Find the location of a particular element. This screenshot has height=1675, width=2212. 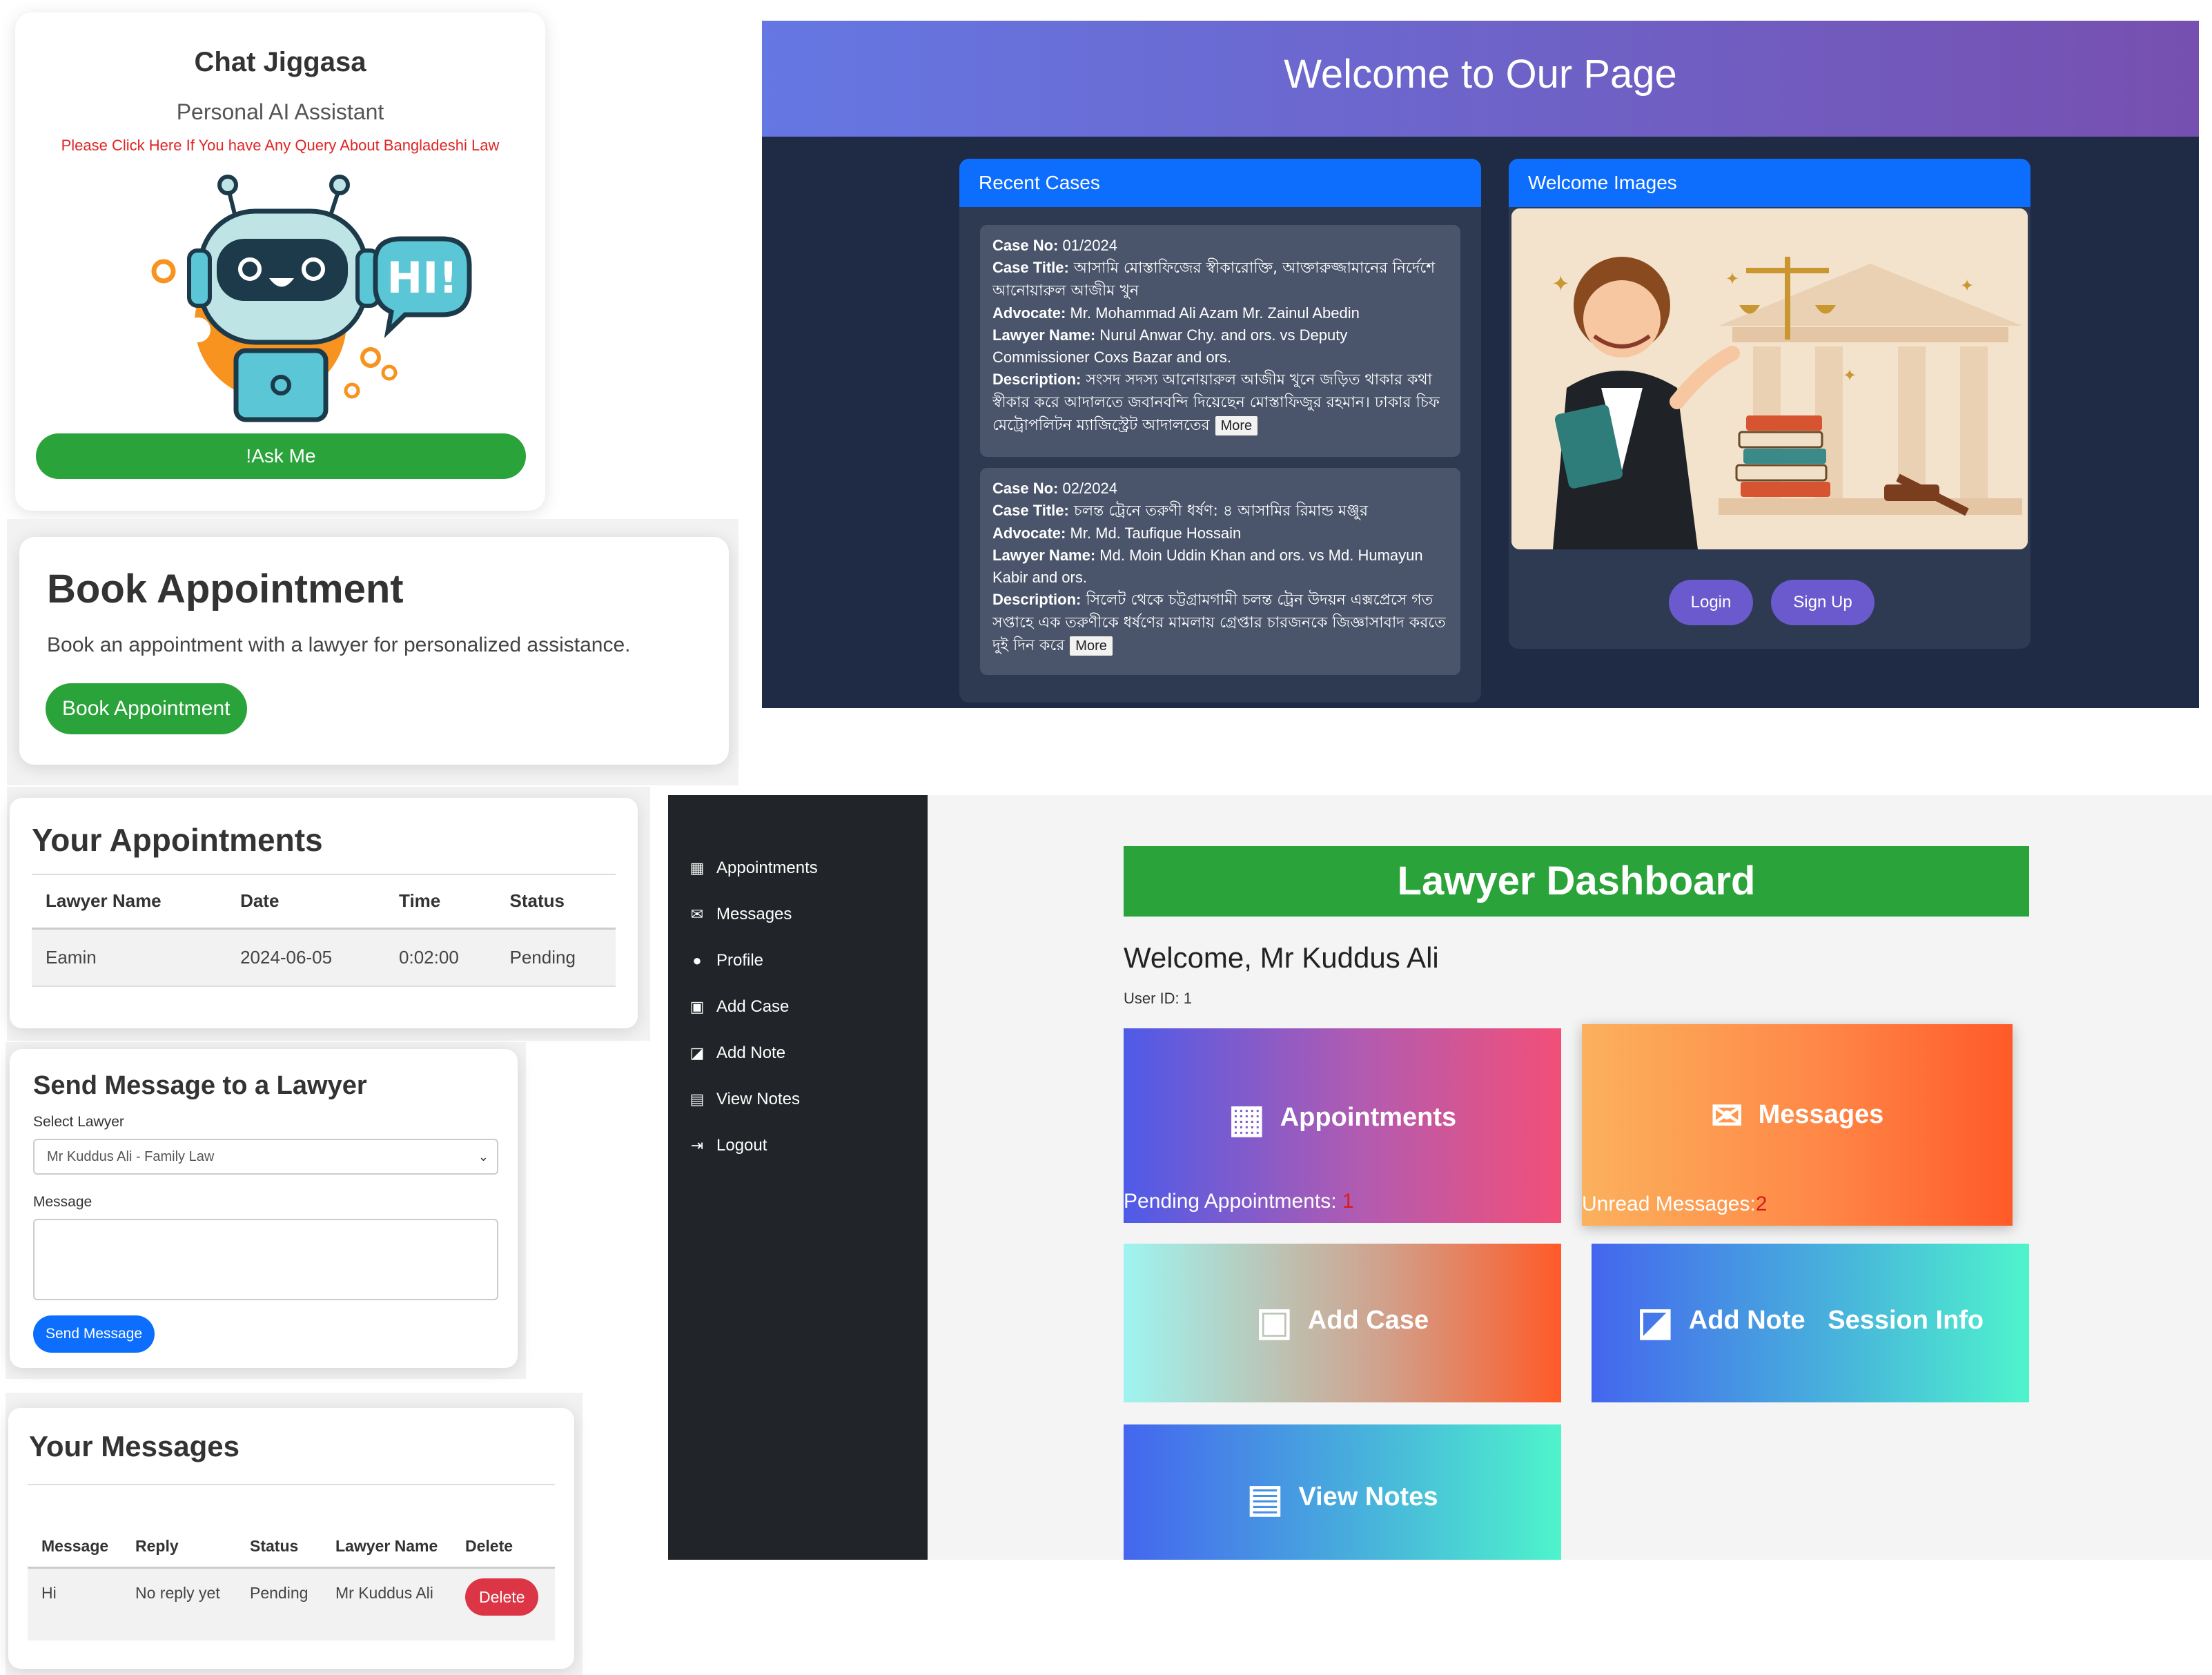

sidebar-item-appointments: ▦ Appointments is located at coordinates (753, 868).